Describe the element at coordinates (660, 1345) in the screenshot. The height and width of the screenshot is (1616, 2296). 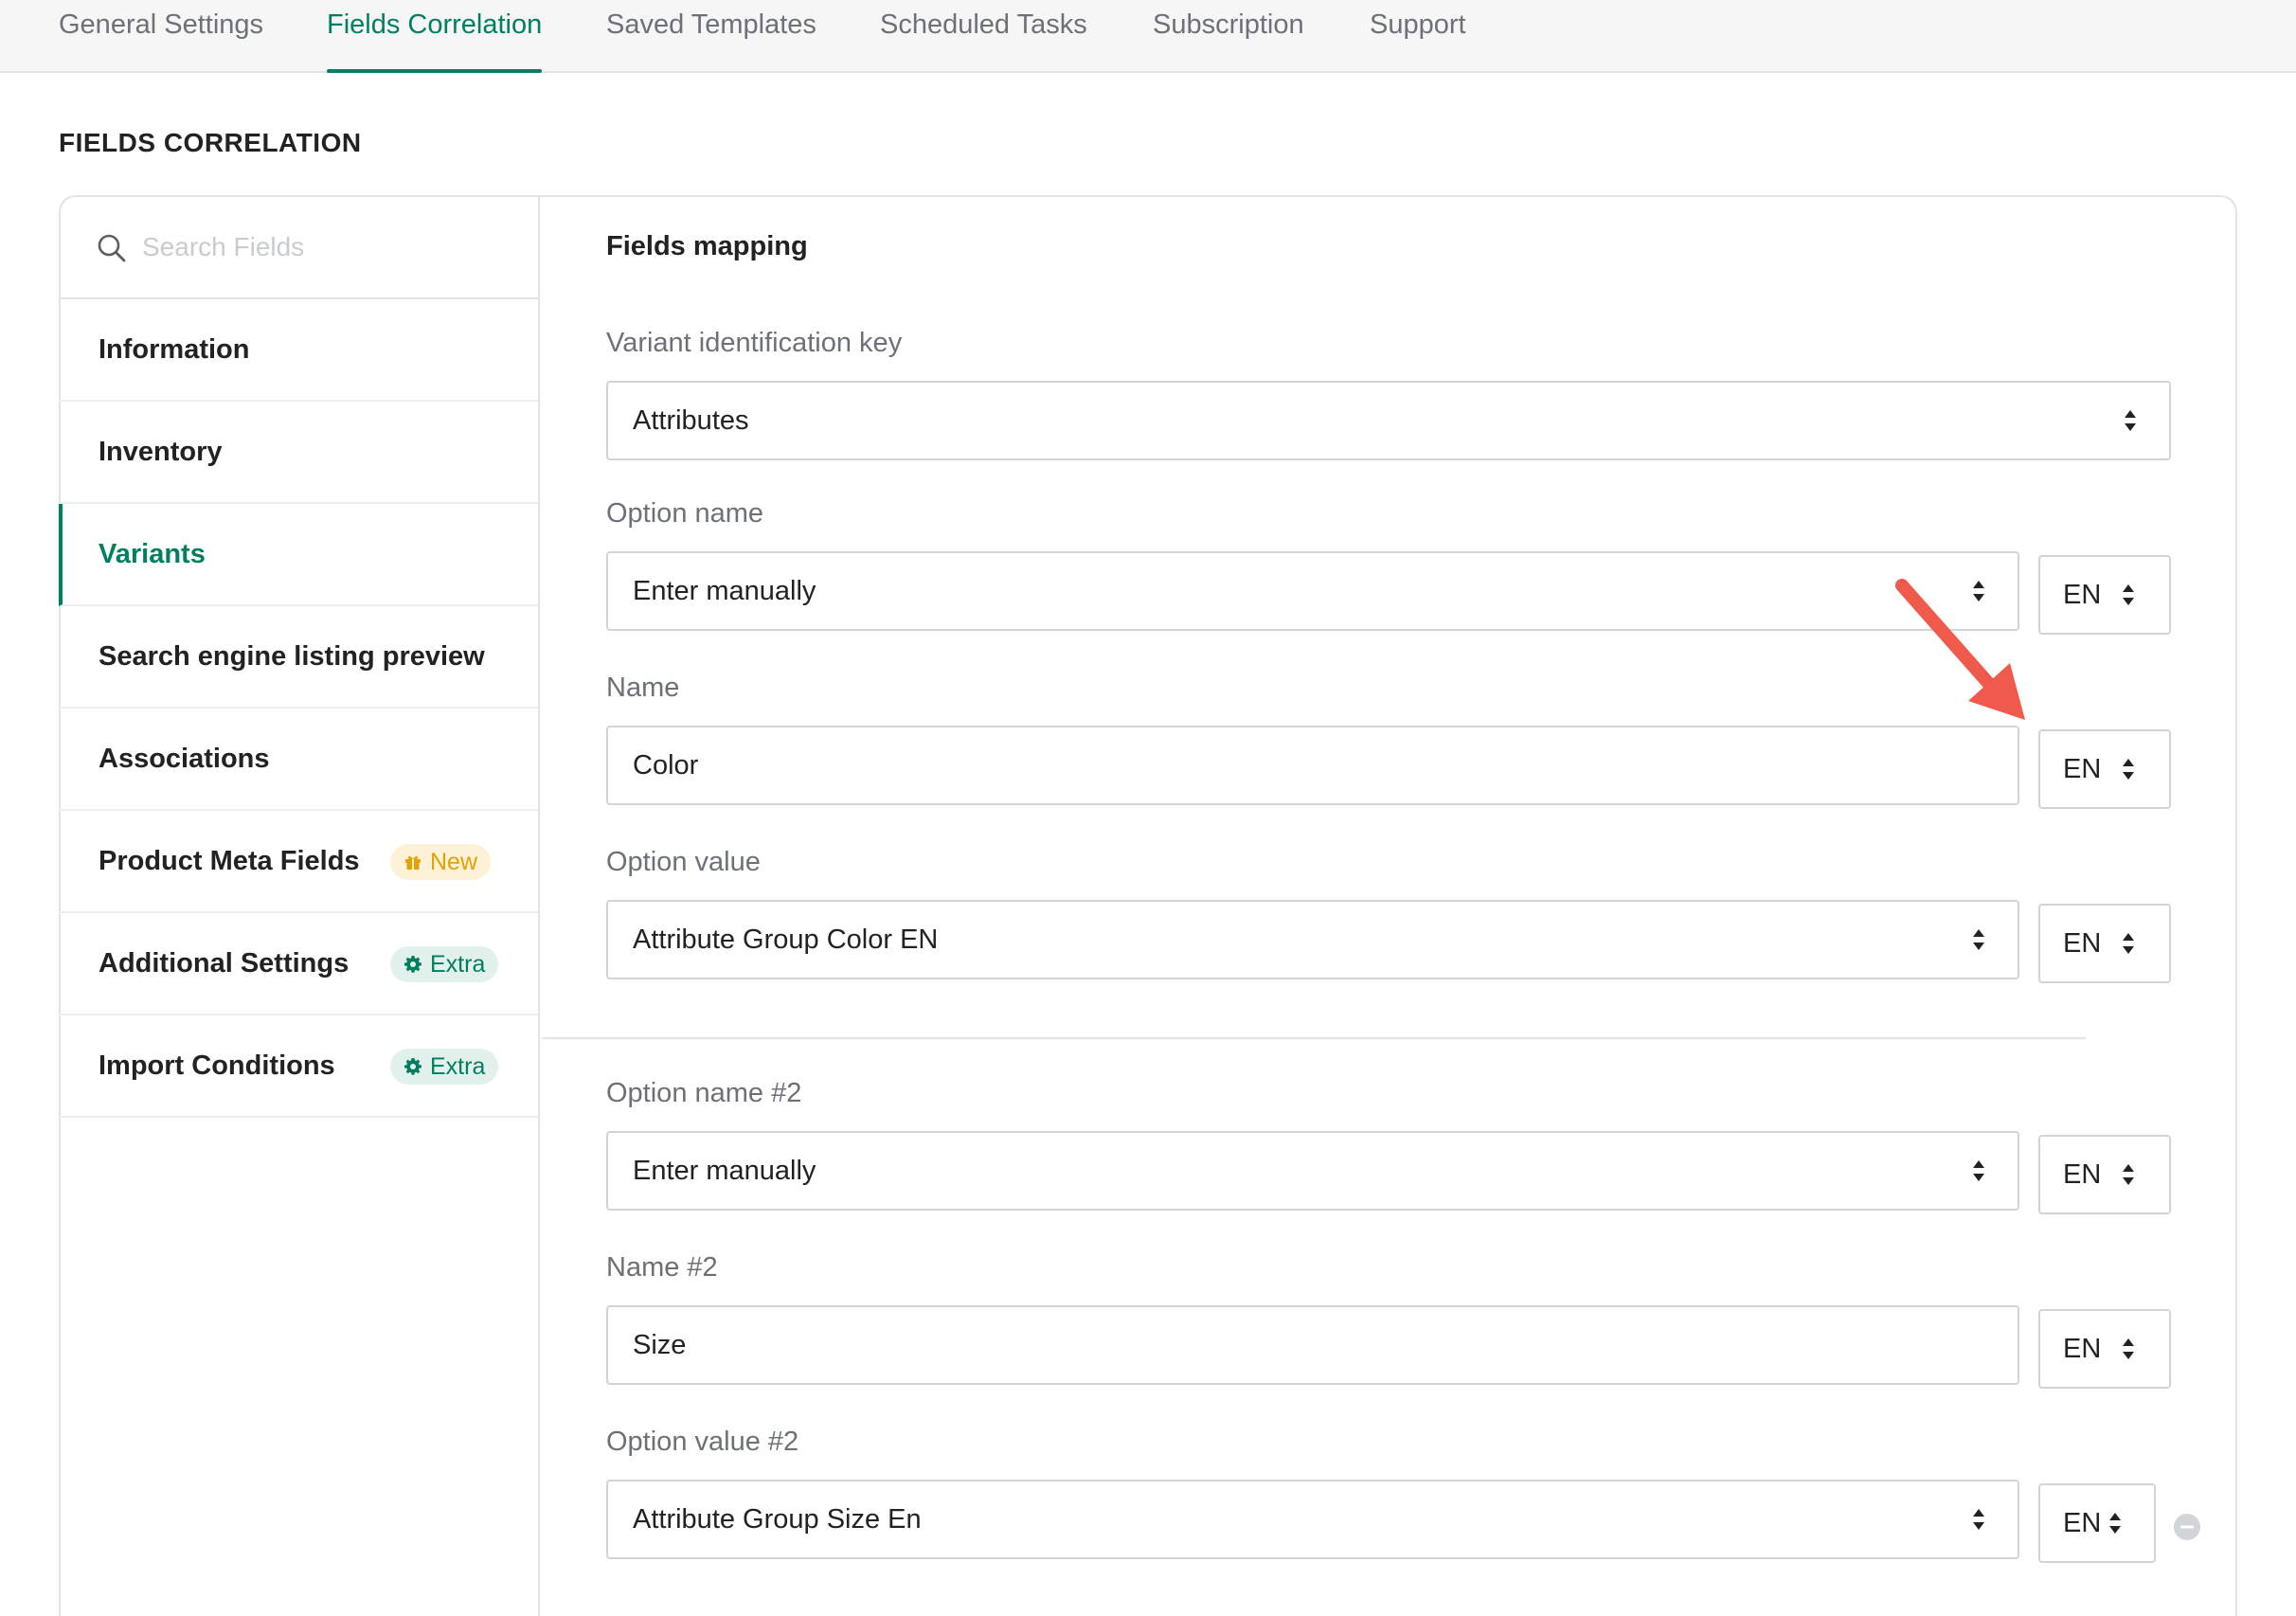
I see `input-value: Size` at that location.